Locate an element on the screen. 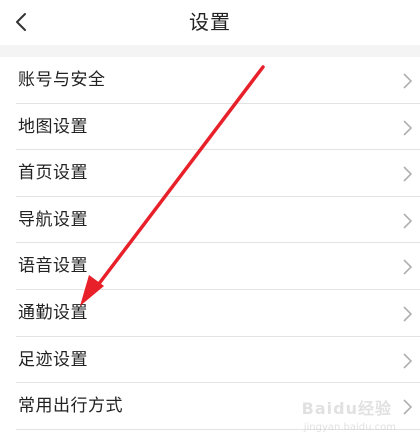  settings-item-account-security: 账号与安全 is located at coordinates (210, 80).